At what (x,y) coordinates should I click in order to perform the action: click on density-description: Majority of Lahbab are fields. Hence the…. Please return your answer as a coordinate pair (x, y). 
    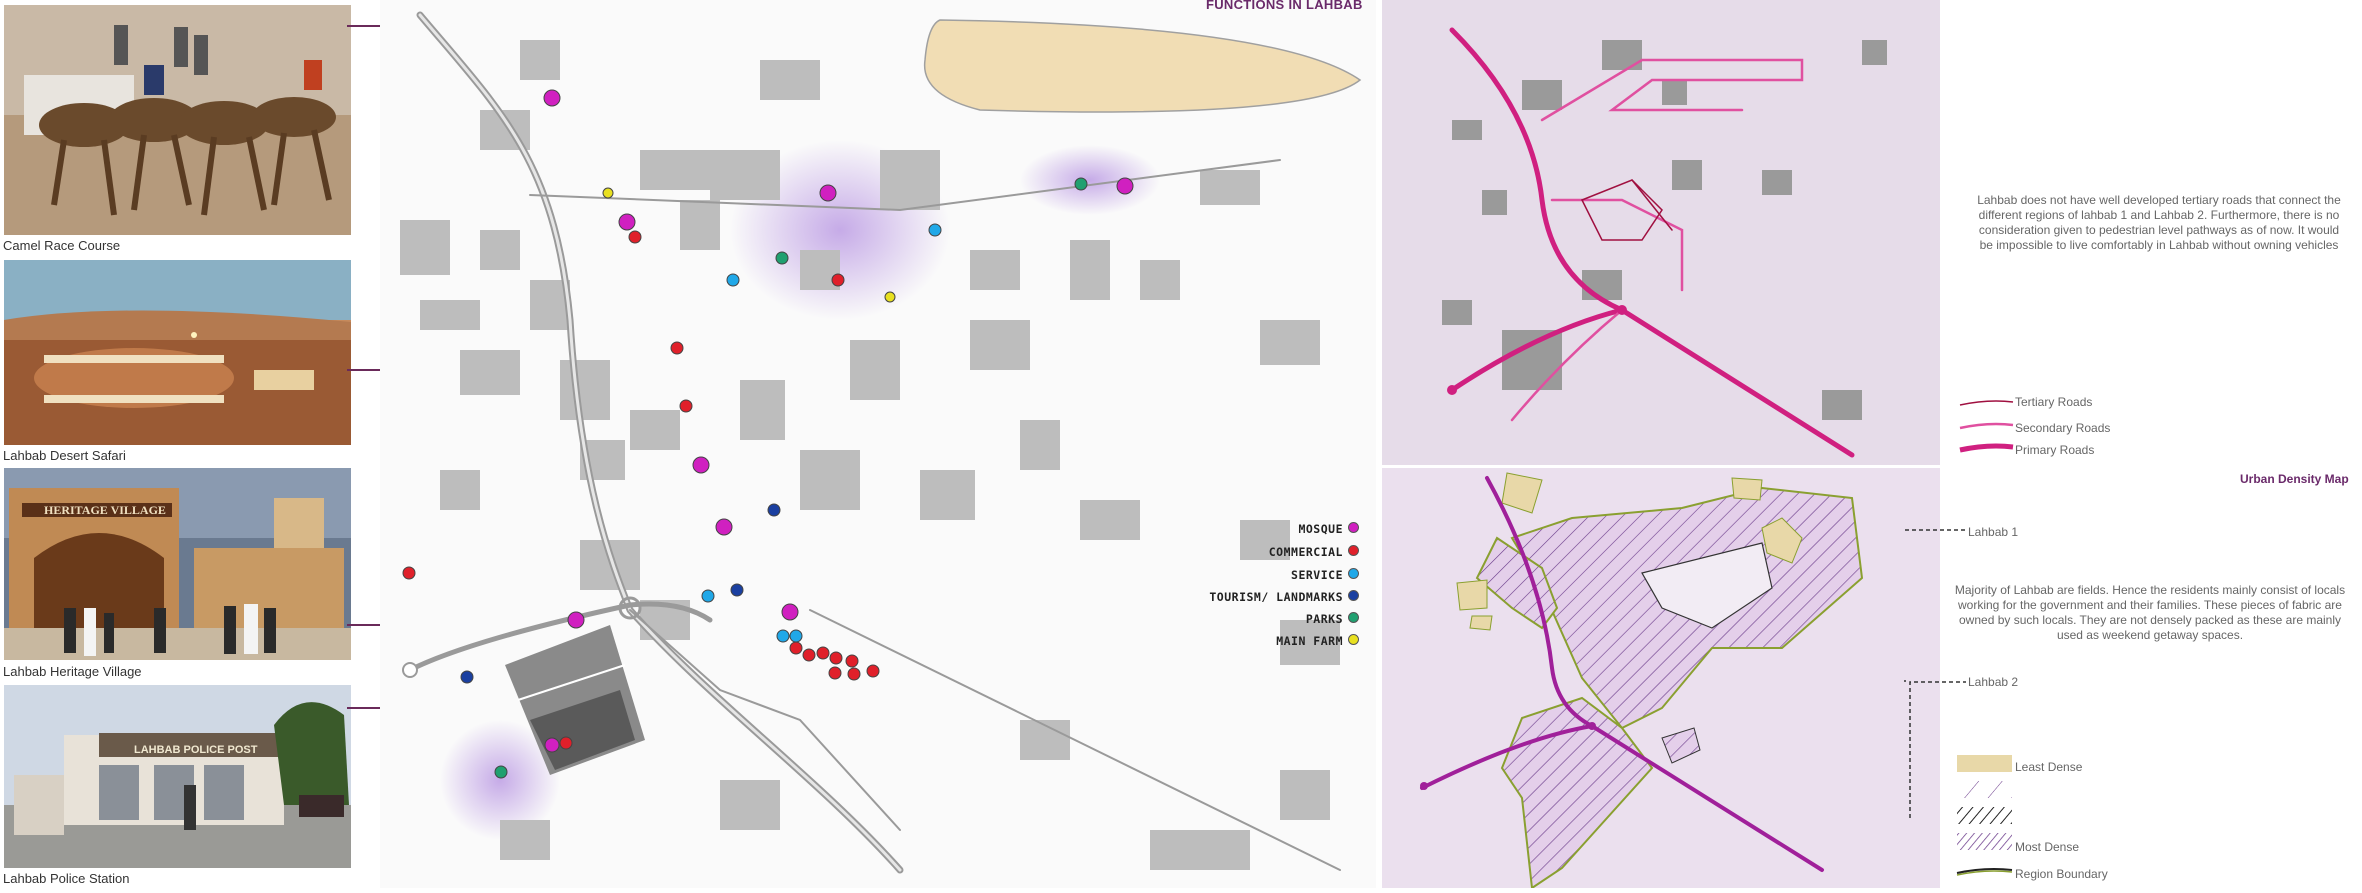
    Looking at the image, I should click on (2150, 612).